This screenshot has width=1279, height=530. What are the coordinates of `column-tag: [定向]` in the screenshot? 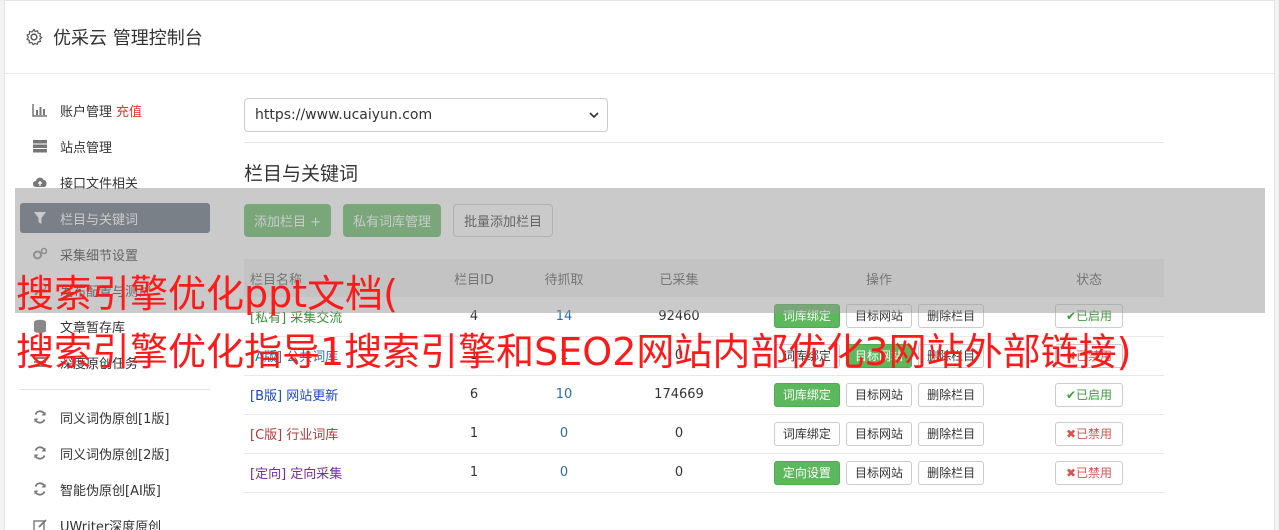 It's located at (268, 474).